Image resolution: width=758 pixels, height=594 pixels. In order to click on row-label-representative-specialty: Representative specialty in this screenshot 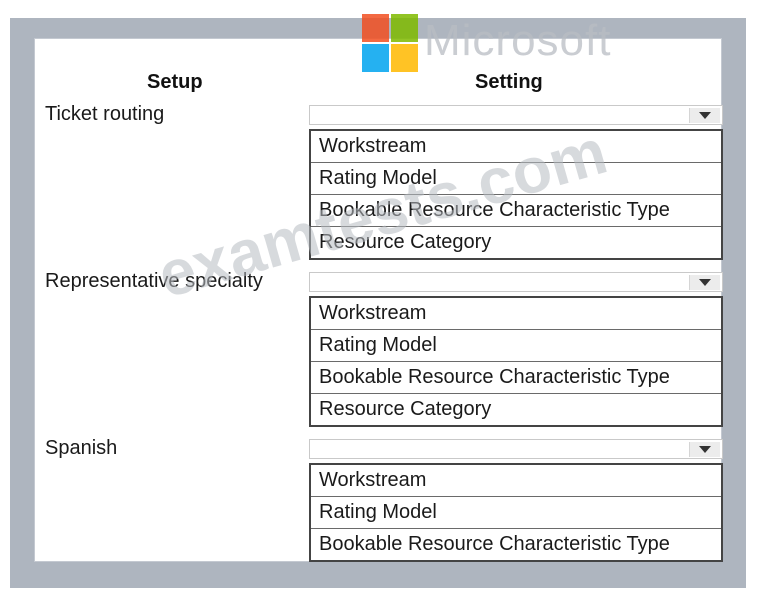, I will do `click(154, 281)`.